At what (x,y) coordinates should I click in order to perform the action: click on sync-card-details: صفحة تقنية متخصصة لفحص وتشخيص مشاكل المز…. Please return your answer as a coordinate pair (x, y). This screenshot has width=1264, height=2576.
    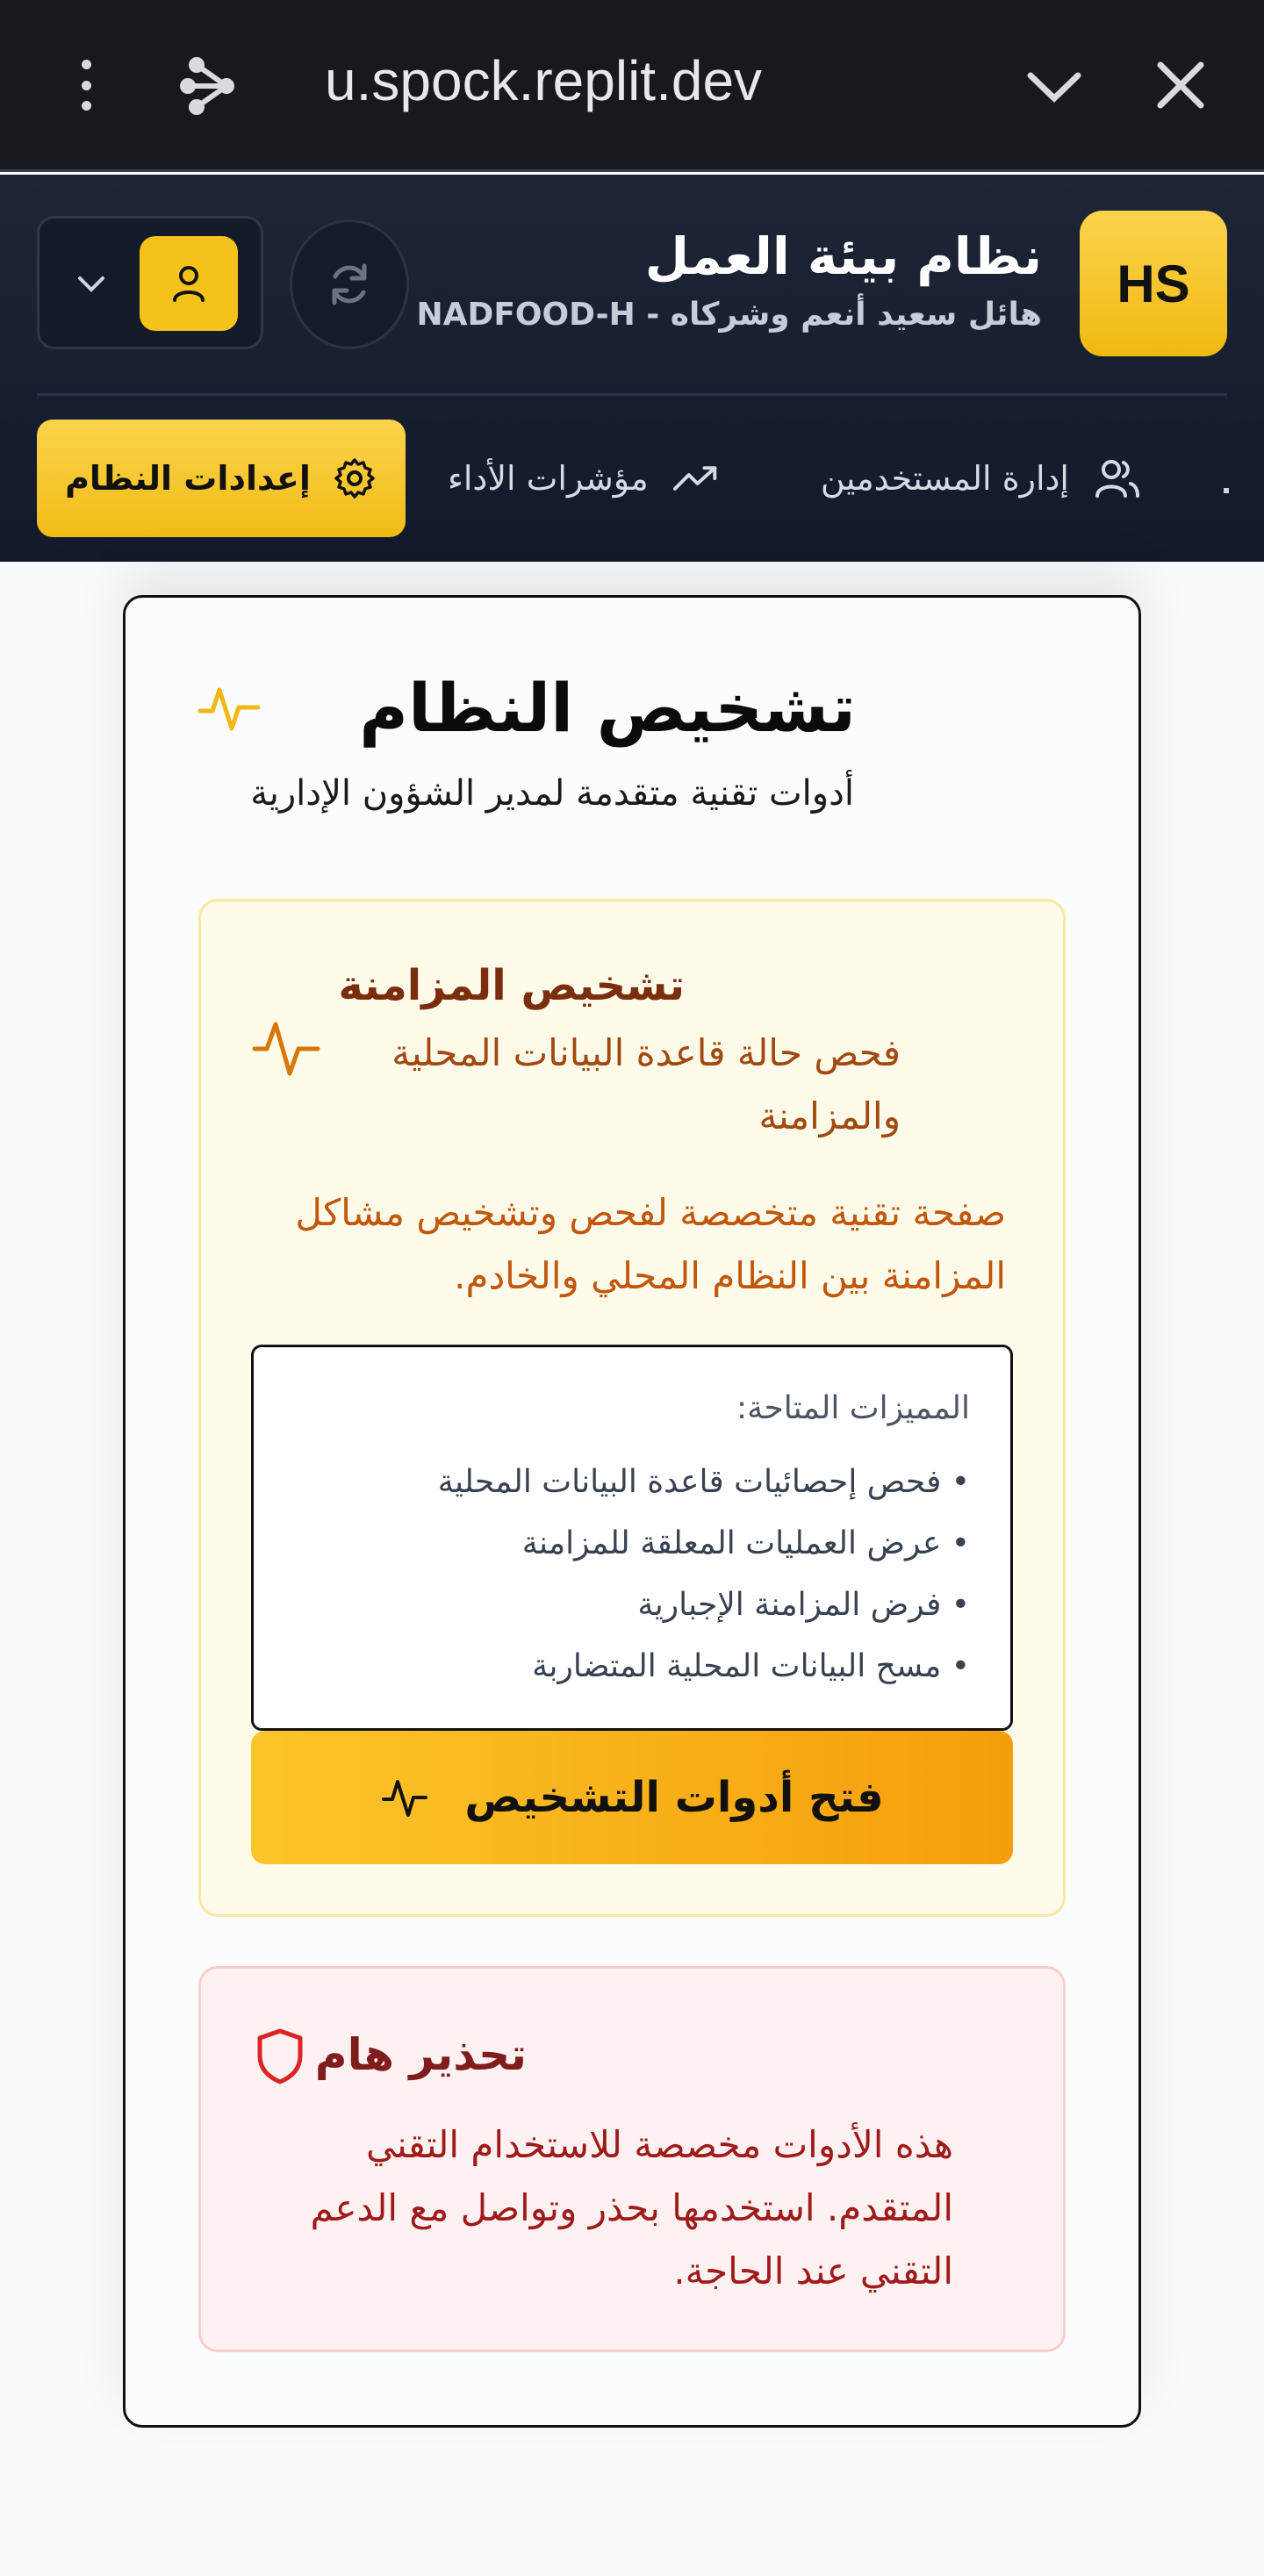
    Looking at the image, I should click on (651, 1244).